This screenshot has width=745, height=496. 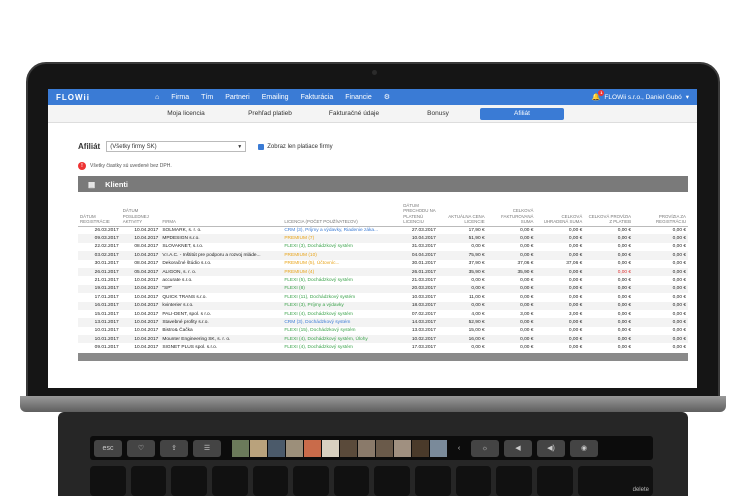 I want to click on photo-strip, so click(x=339, y=448).